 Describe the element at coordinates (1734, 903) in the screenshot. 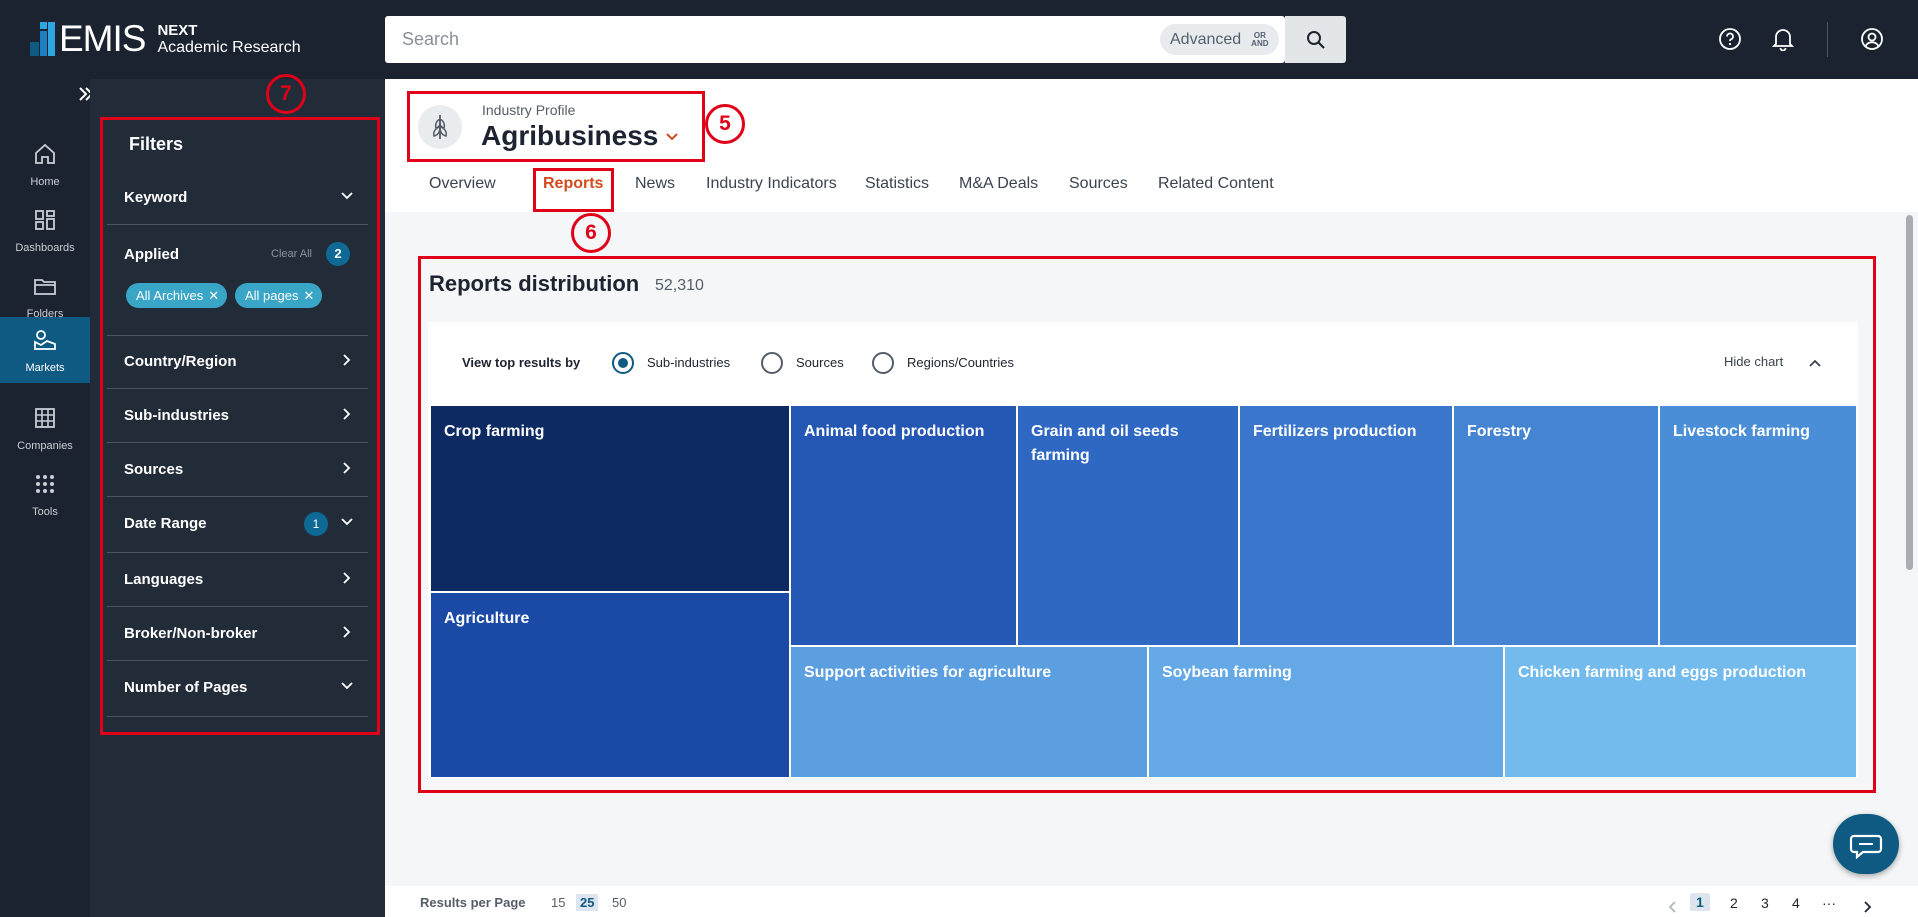

I see `page-2: 2` at that location.